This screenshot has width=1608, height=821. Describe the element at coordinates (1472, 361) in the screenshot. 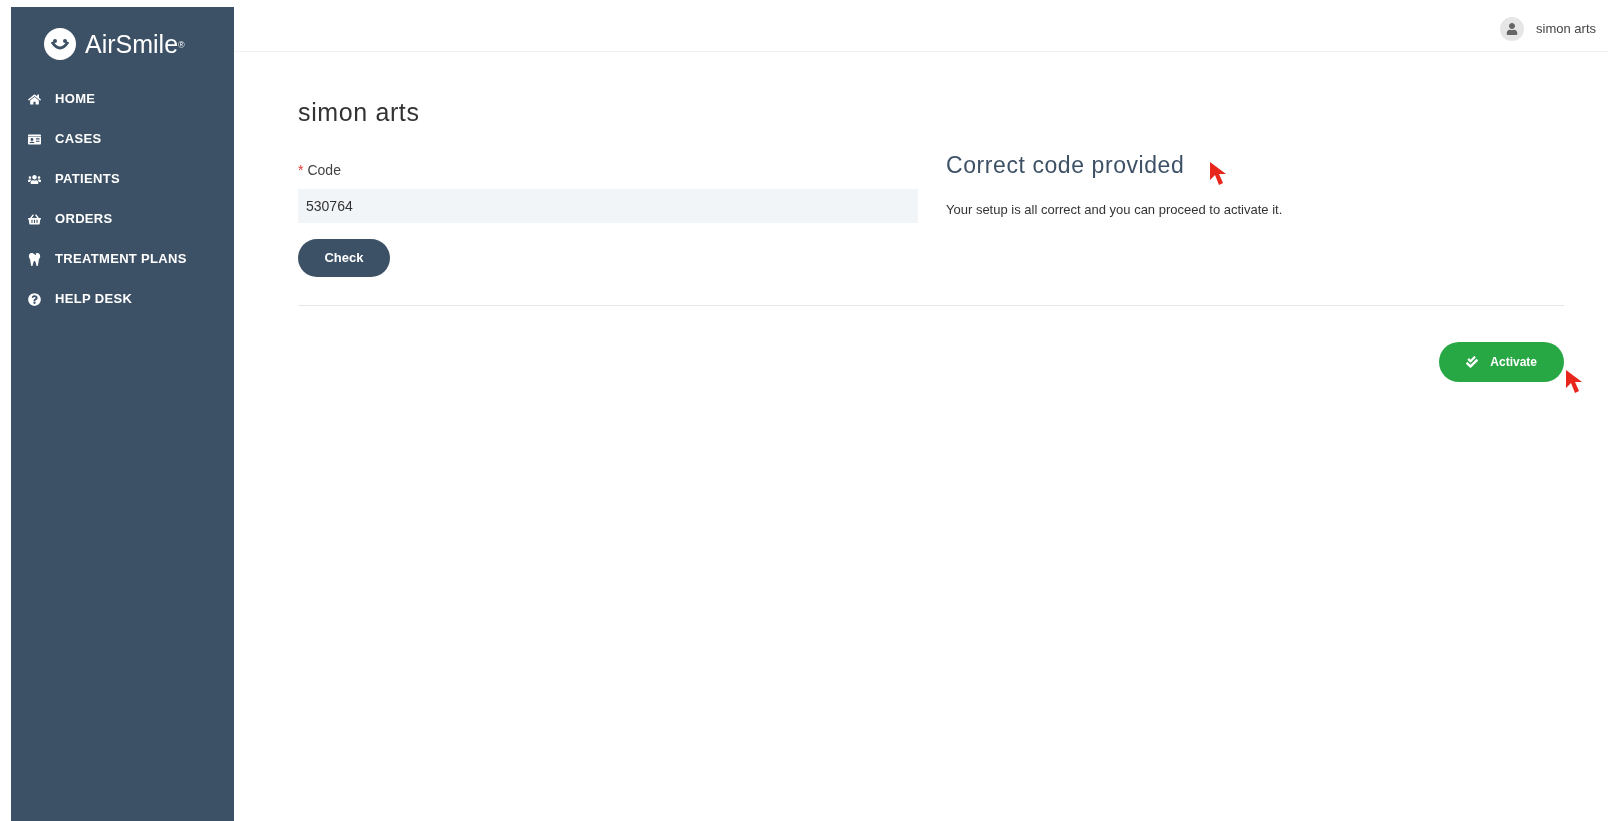

I see `checks-icon` at that location.